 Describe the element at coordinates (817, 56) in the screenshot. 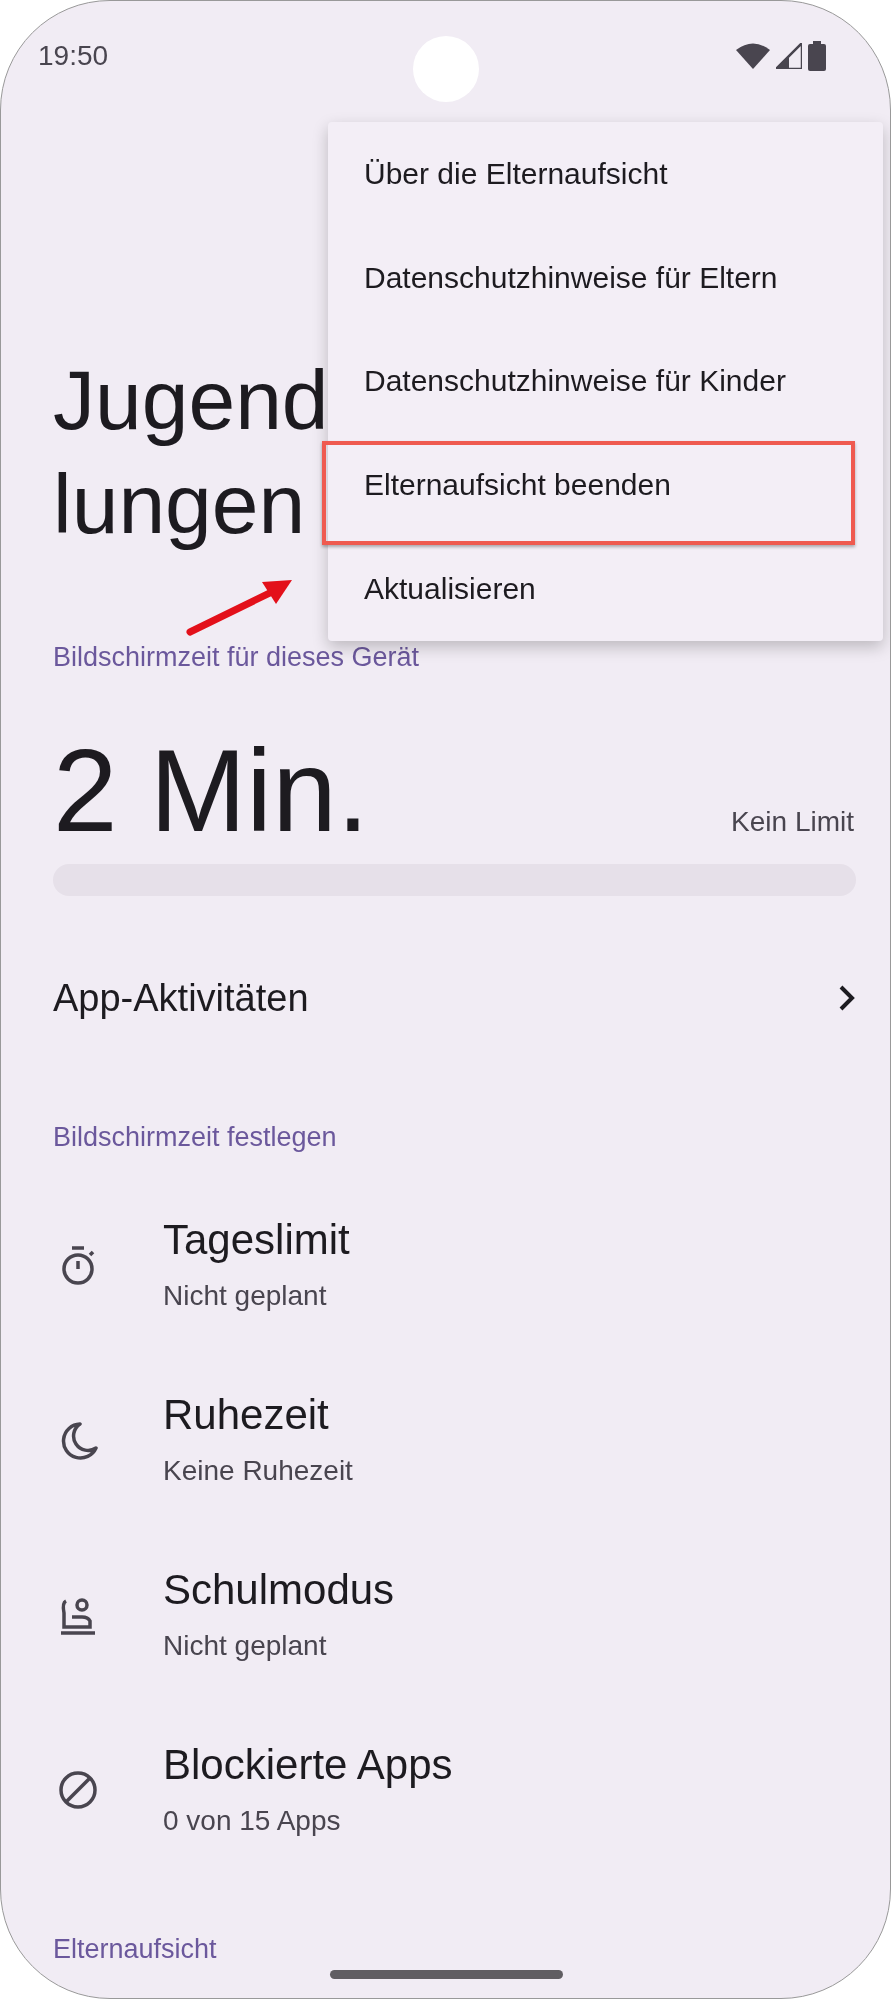

I see `battery-icon` at that location.